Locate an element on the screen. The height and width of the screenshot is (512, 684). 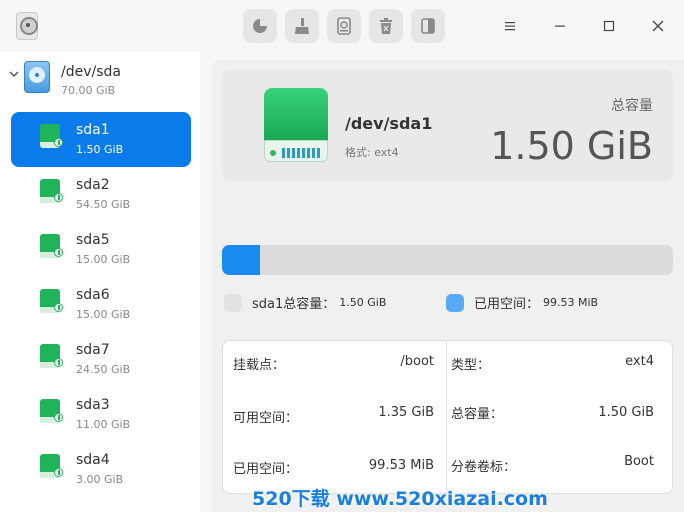
partition-size: 3.00 GiB is located at coordinates (100, 479).